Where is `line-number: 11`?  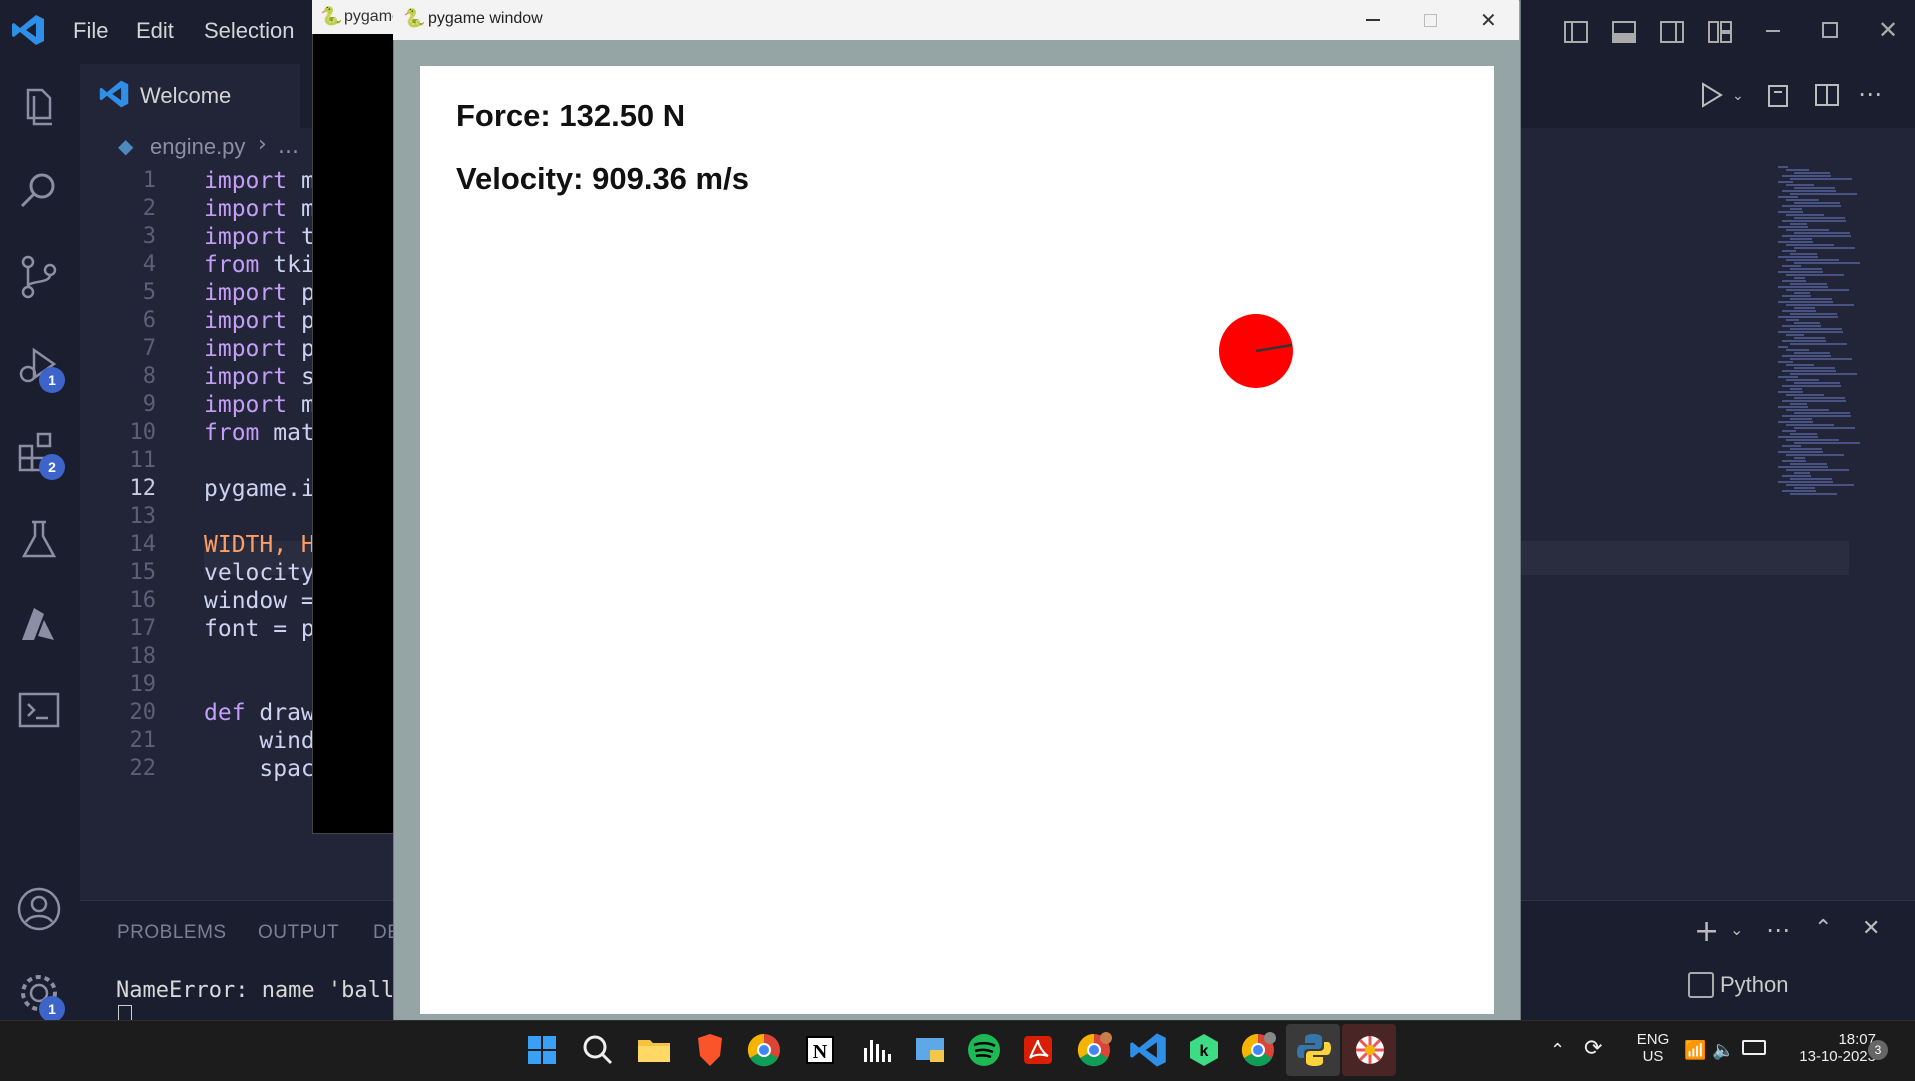
line-number: 11 is located at coordinates (143, 460).